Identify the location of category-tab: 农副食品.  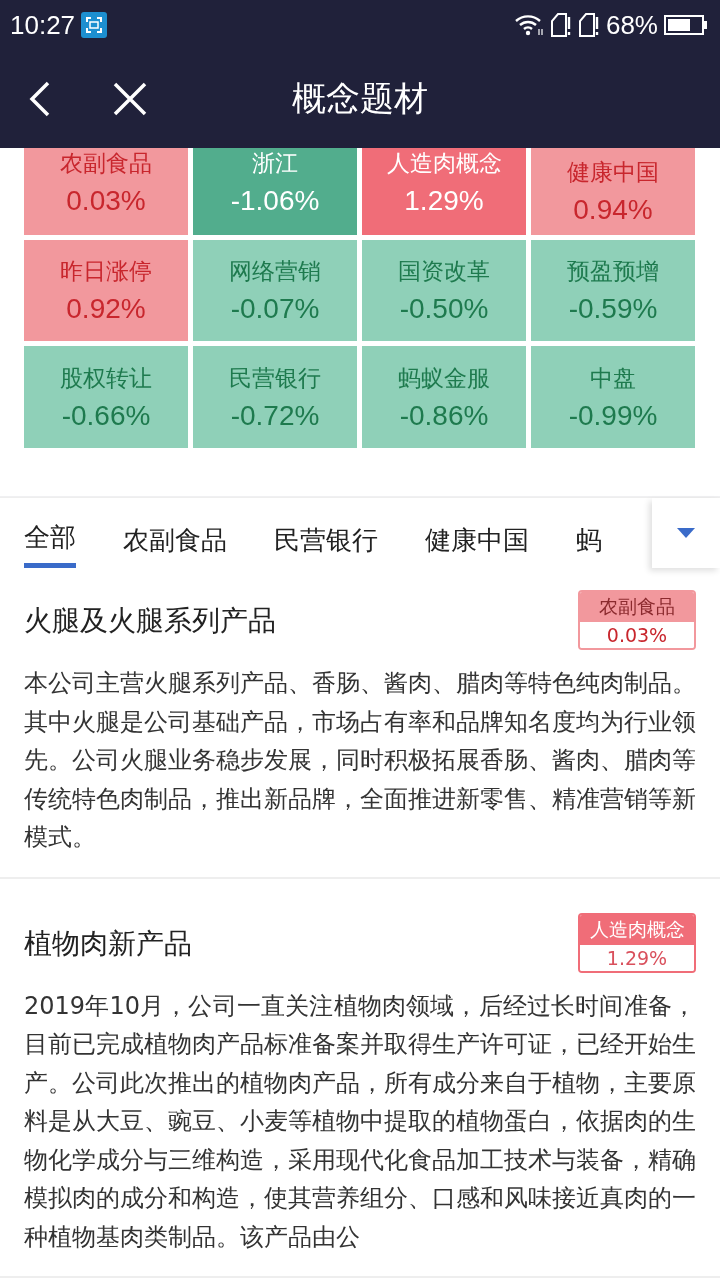
(175, 533).